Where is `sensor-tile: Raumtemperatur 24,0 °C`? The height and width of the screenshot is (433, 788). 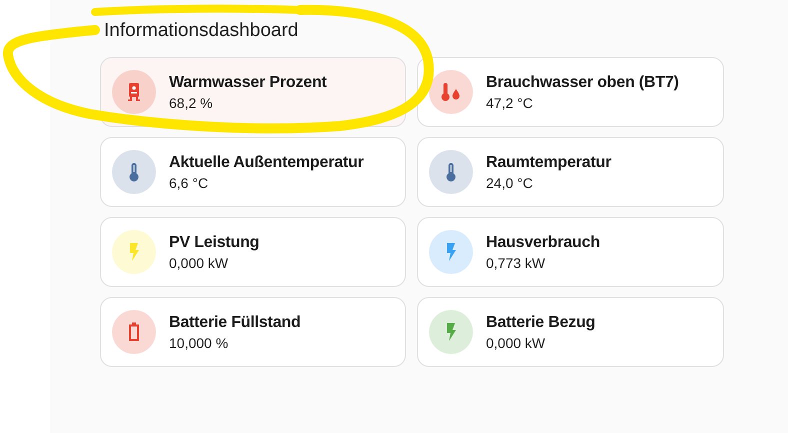
sensor-tile: Raumtemperatur 24,0 °C is located at coordinates (570, 172).